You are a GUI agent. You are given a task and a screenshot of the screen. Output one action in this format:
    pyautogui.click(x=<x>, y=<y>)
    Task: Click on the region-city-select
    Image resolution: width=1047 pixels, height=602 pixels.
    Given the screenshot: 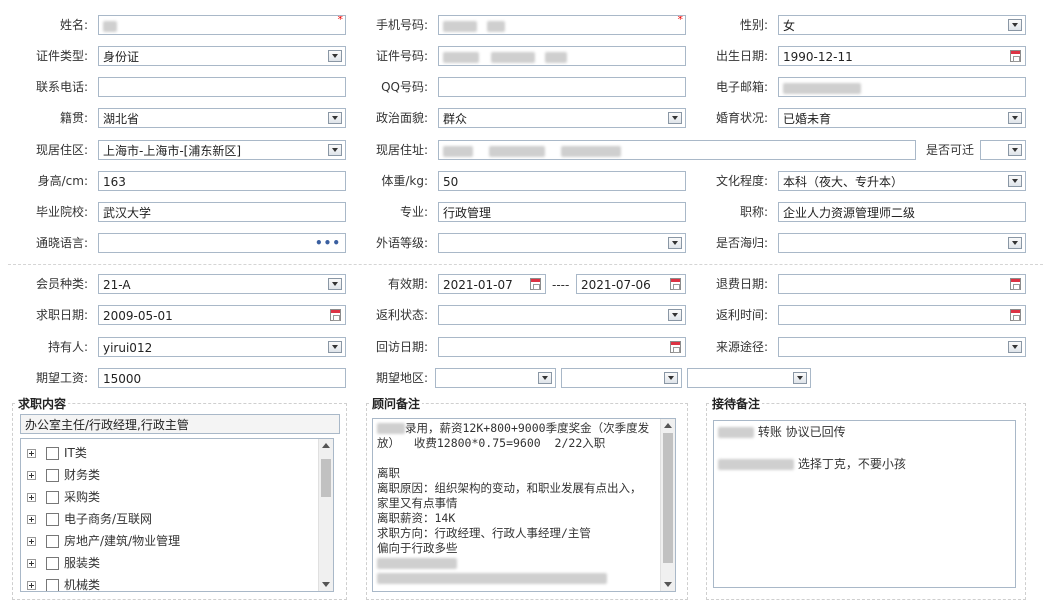 What is the action you would take?
    pyautogui.click(x=621, y=378)
    